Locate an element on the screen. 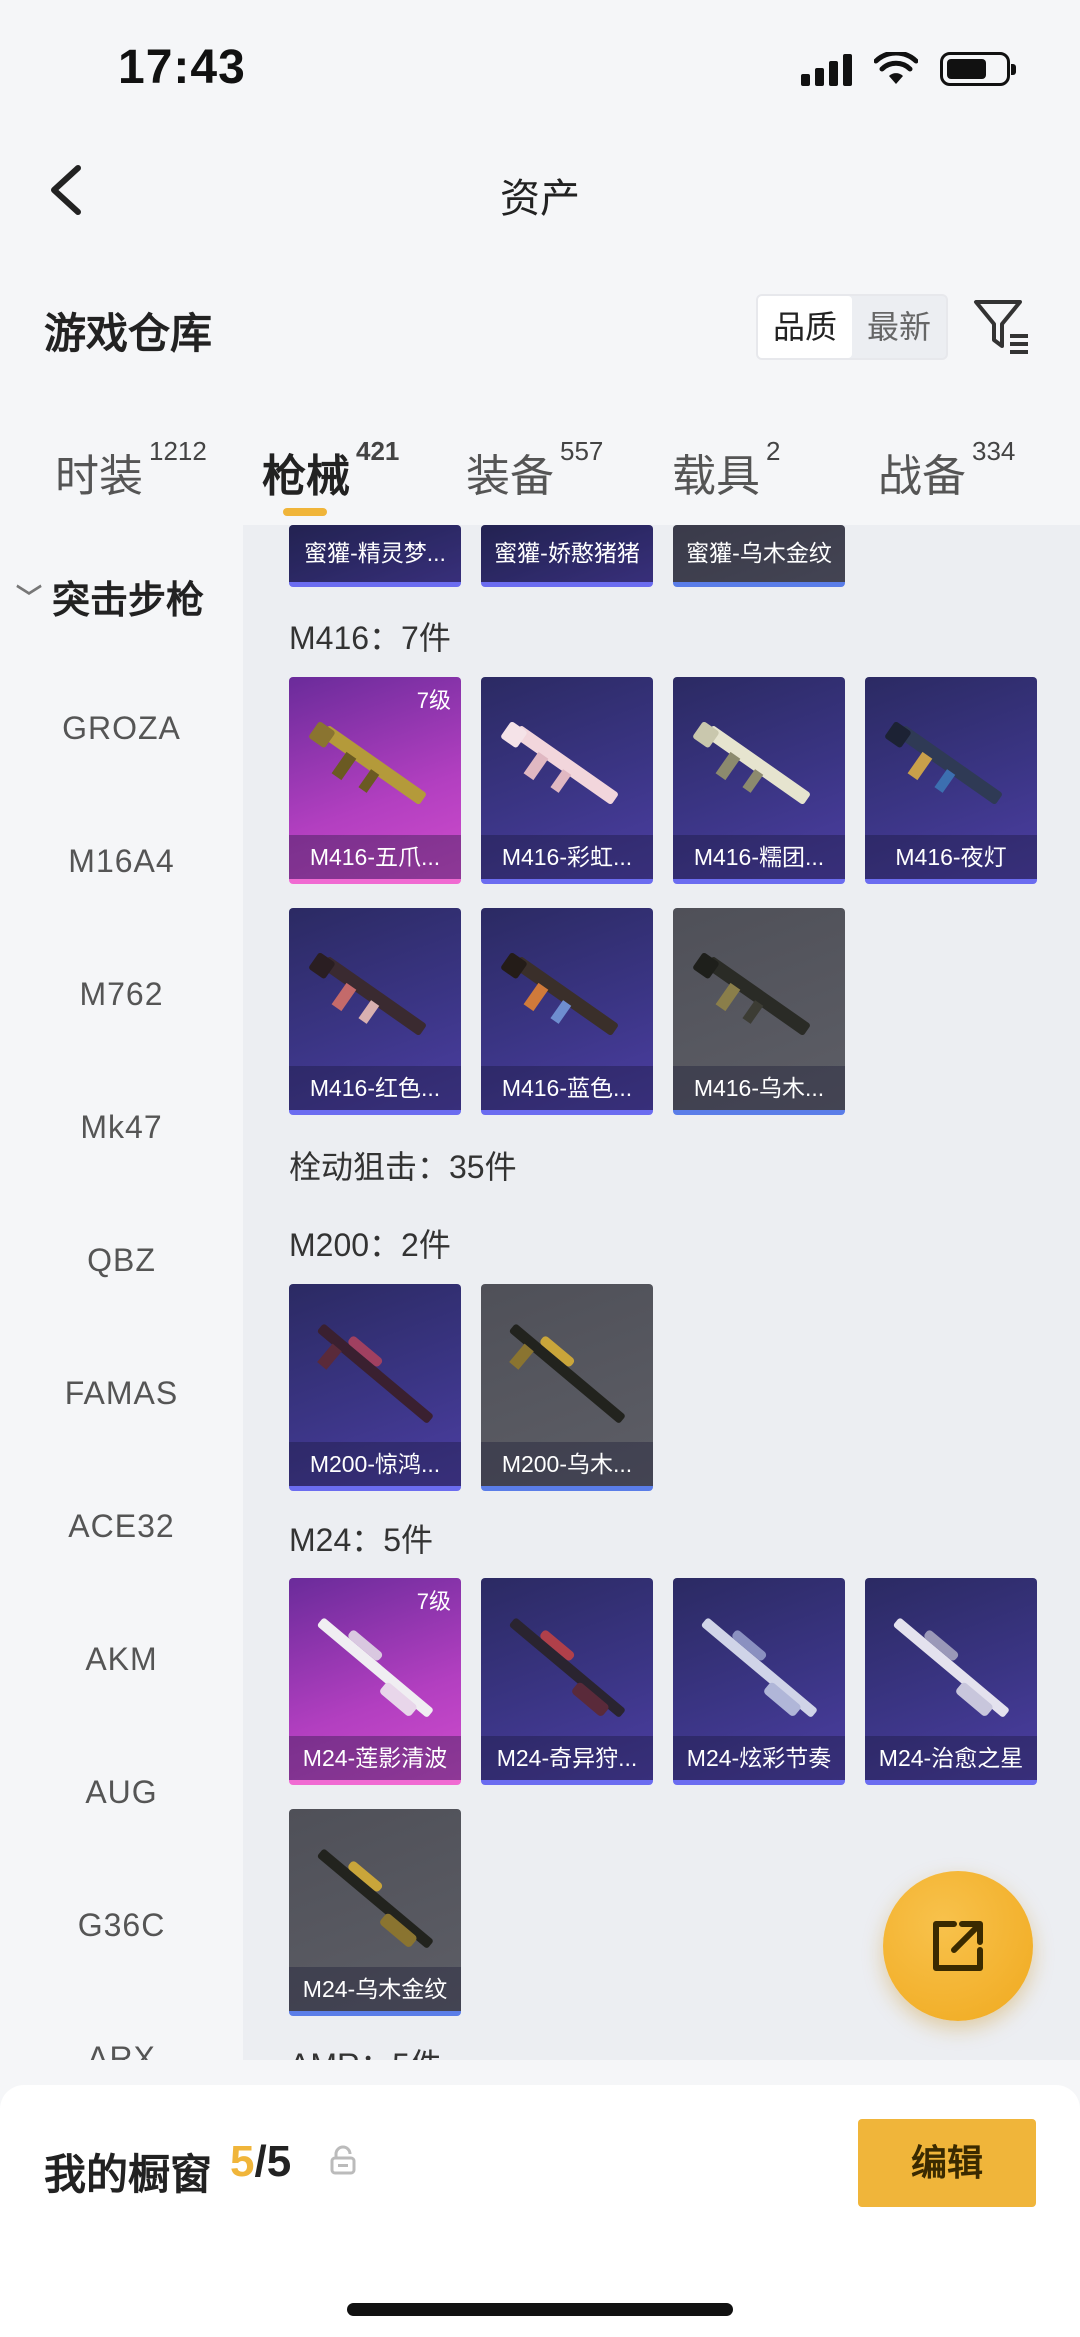 The height and width of the screenshot is (2337, 1080). tab-guns: 枪械421 is located at coordinates (330, 470).